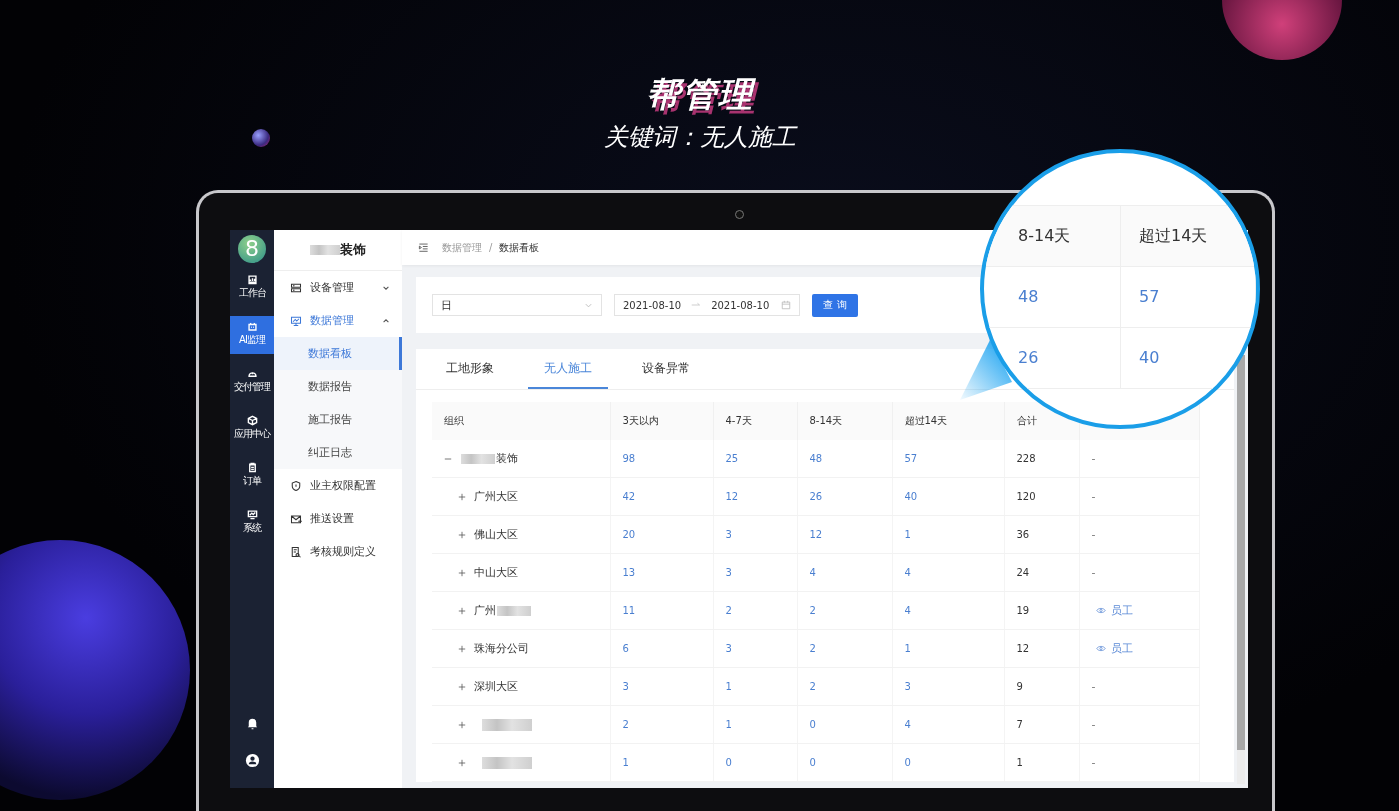  What do you see at coordinates (699, 137) in the screenshot?
I see `headline-subtitle: 关键词：无人施工` at bounding box center [699, 137].